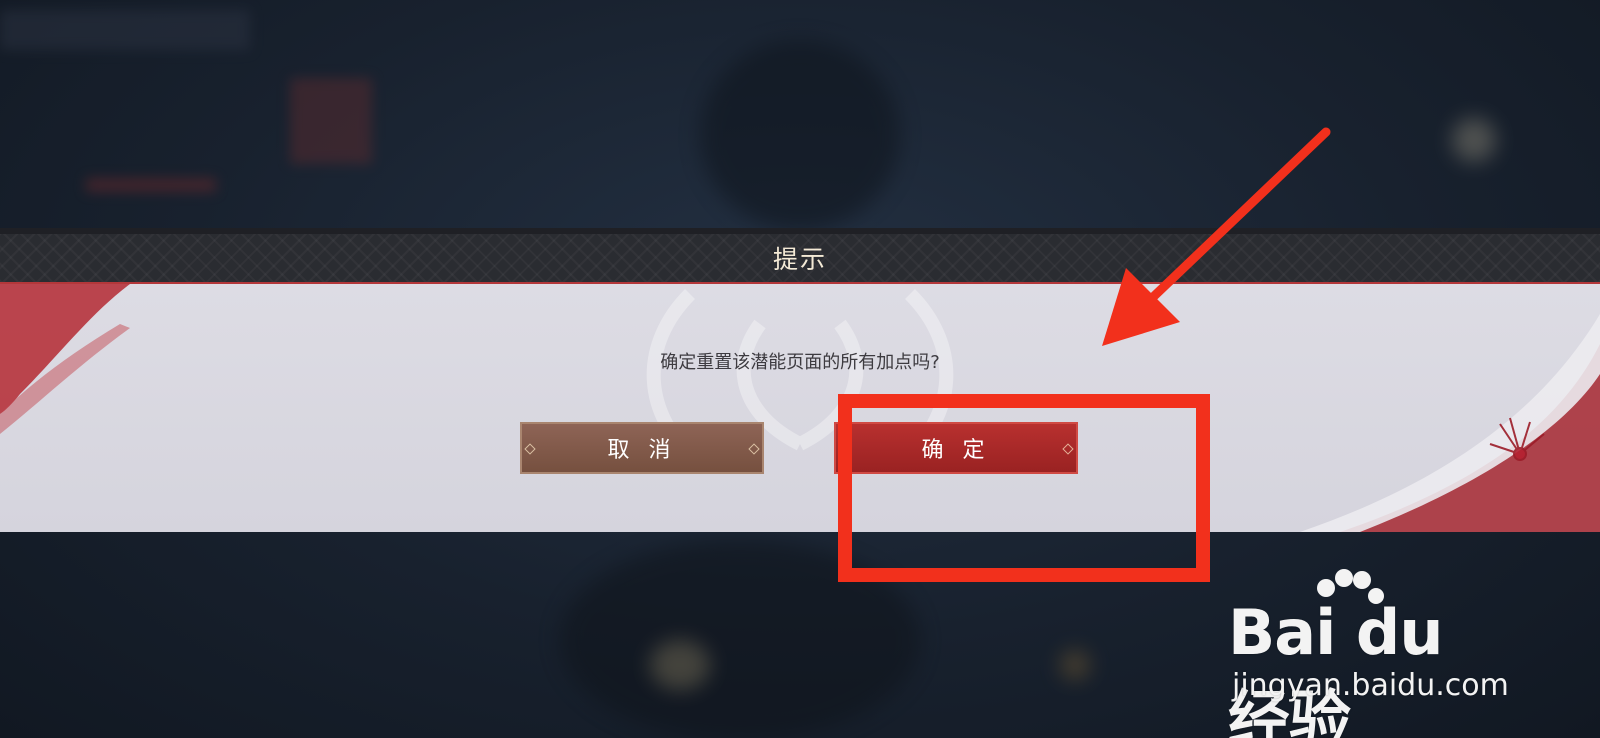 The image size is (1600, 738). Describe the element at coordinates (331, 121) in the screenshot. I see `background-portrait` at that location.